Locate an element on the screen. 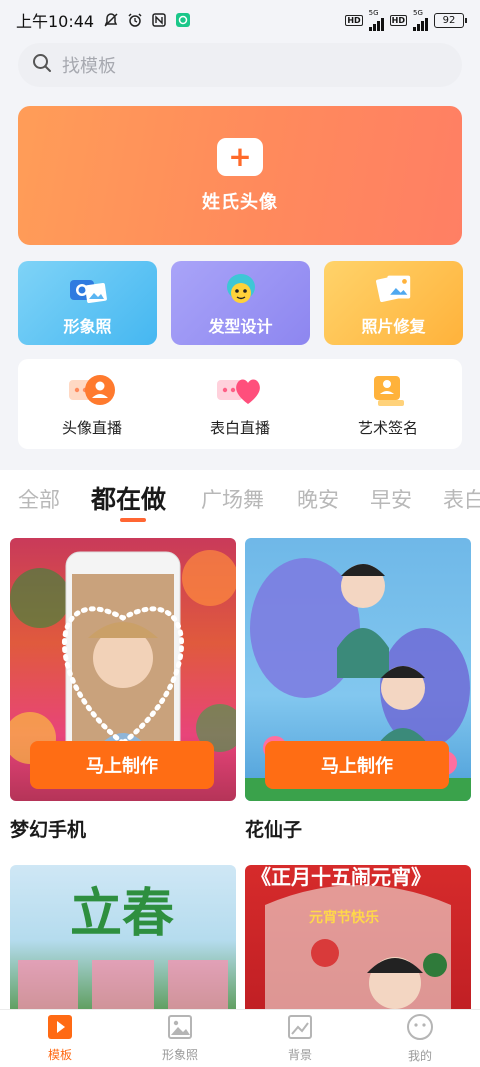  tab-good-night: 晚安 is located at coordinates (318, 499).